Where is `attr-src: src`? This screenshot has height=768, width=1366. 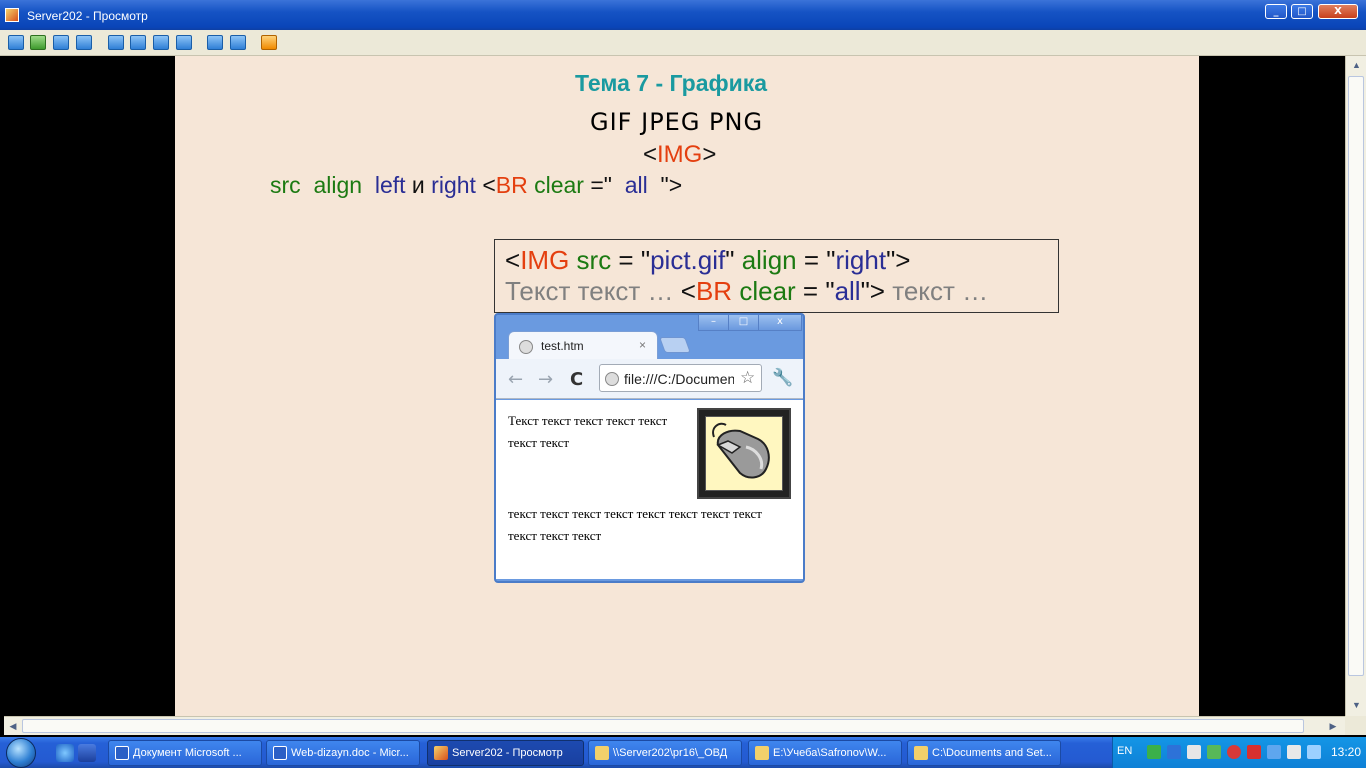
attr-src: src is located at coordinates (285, 185).